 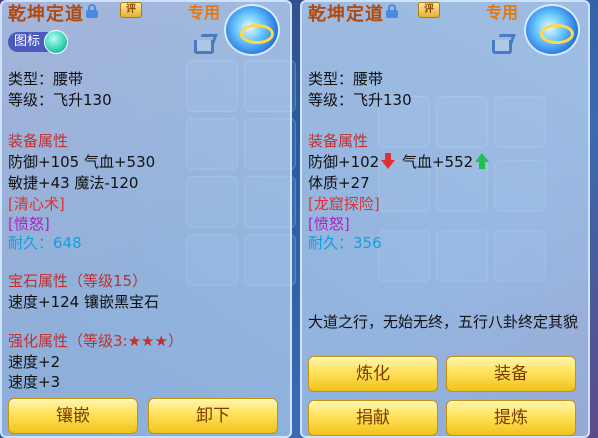 What do you see at coordinates (56, 42) in the screenshot?
I see `toggle-icon` at bounding box center [56, 42].